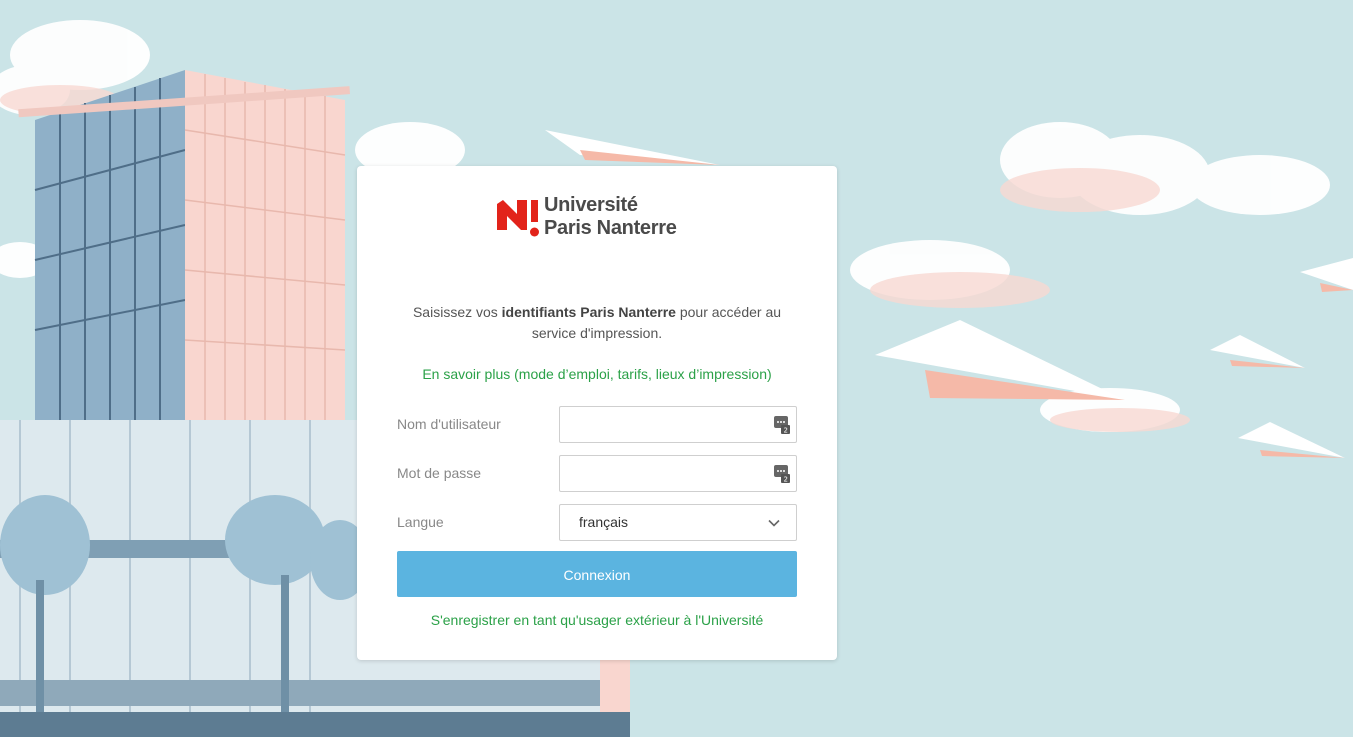 This screenshot has height=737, width=1353. Describe the element at coordinates (518, 218) in the screenshot. I see `nanterre-logo-icon` at that location.